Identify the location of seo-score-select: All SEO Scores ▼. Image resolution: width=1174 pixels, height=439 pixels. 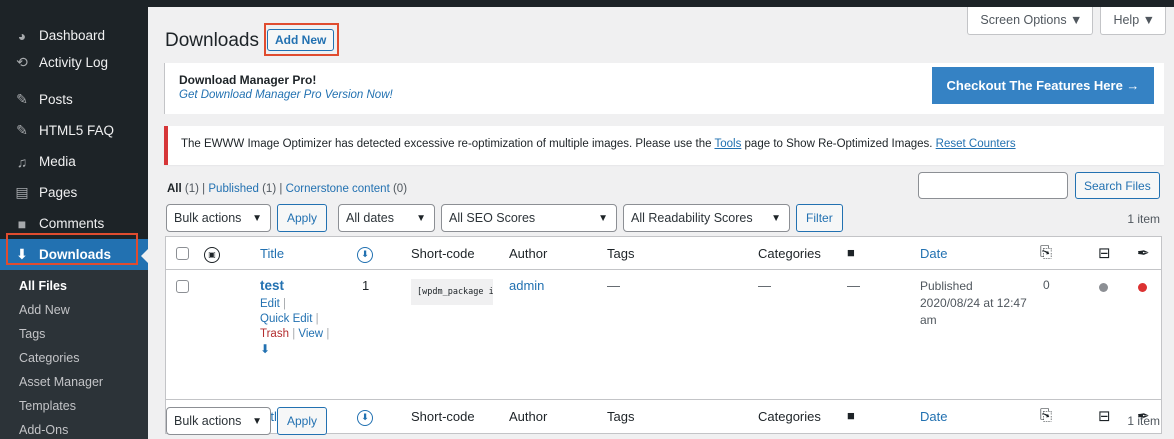
(529, 218).